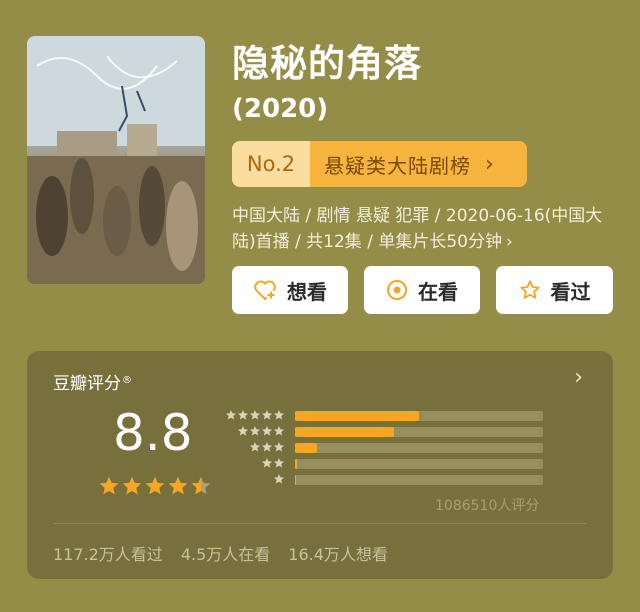 Image resolution: width=640 pixels, height=612 pixels. Describe the element at coordinates (327, 63) in the screenshot. I see `movie-title: 隐秘的角落` at that location.